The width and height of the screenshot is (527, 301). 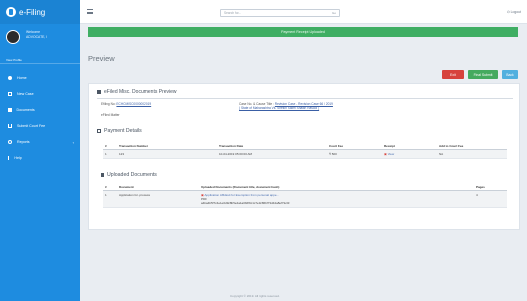 I want to click on divider, so click(x=305, y=98).